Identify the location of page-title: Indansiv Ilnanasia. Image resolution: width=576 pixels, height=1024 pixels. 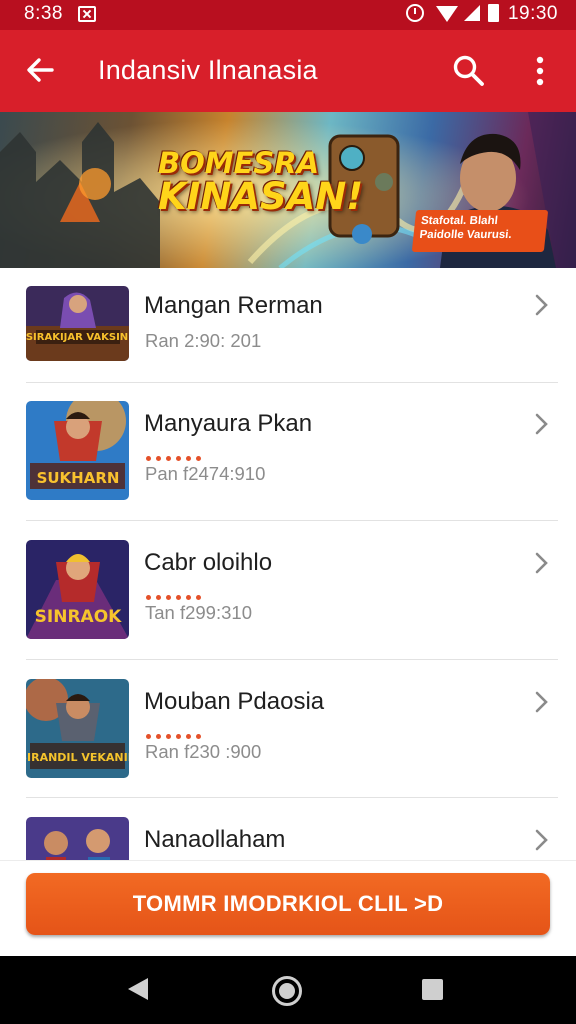
(208, 70).